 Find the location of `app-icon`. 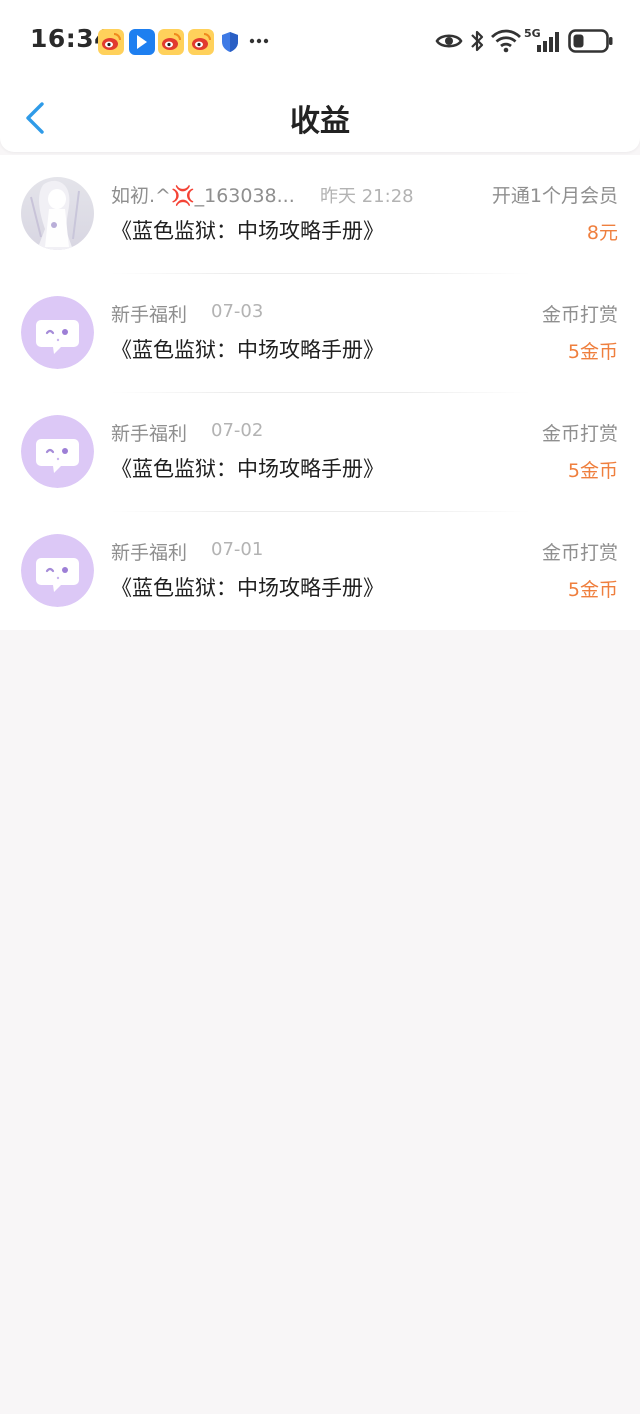

app-icon is located at coordinates (142, 42).